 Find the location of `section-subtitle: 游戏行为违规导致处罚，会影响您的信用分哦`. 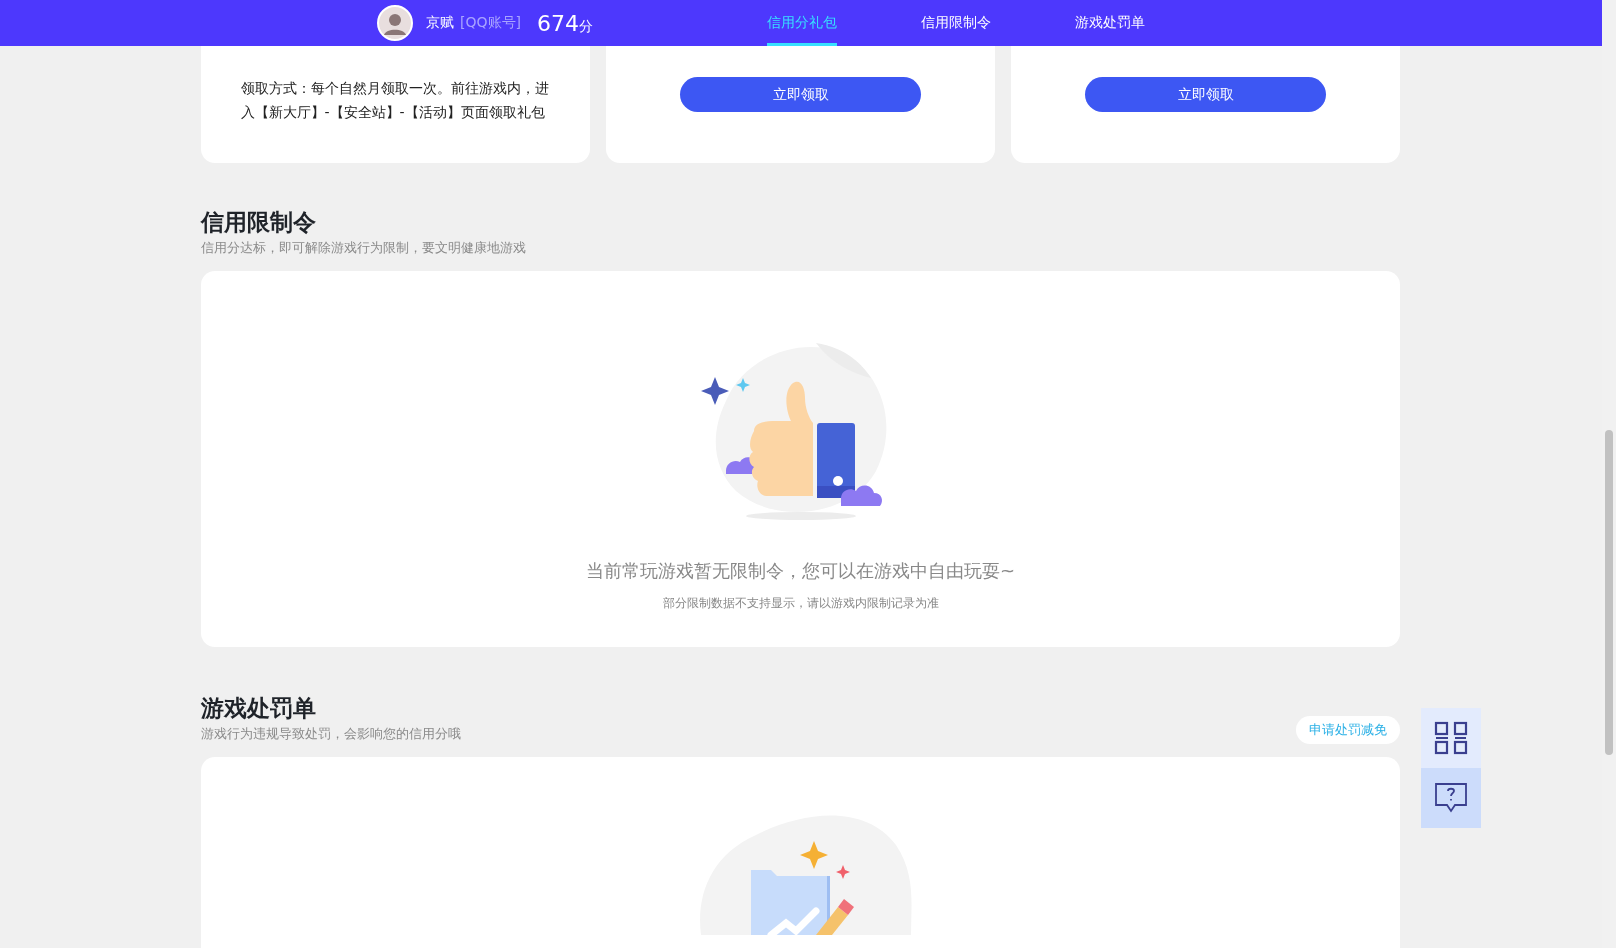

section-subtitle: 游戏行为违规导致处罚，会影响您的信用分哦 is located at coordinates (331, 734).